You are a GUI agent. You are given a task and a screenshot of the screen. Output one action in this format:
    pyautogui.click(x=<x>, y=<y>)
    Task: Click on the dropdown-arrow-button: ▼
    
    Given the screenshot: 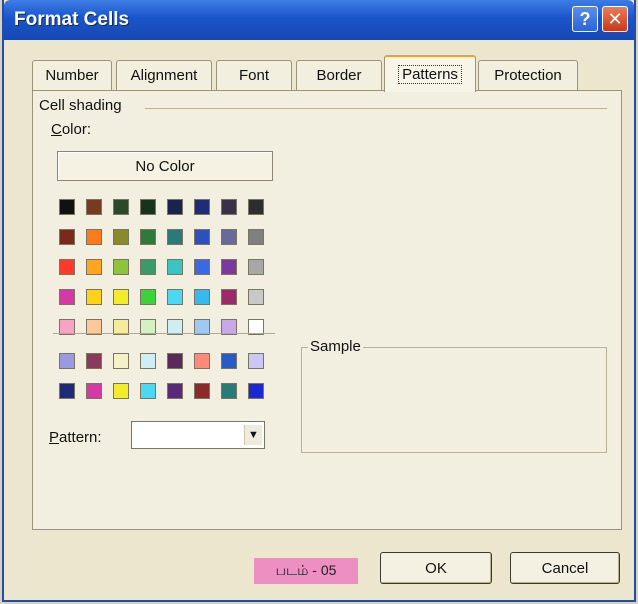 What is the action you would take?
    pyautogui.click(x=253, y=435)
    